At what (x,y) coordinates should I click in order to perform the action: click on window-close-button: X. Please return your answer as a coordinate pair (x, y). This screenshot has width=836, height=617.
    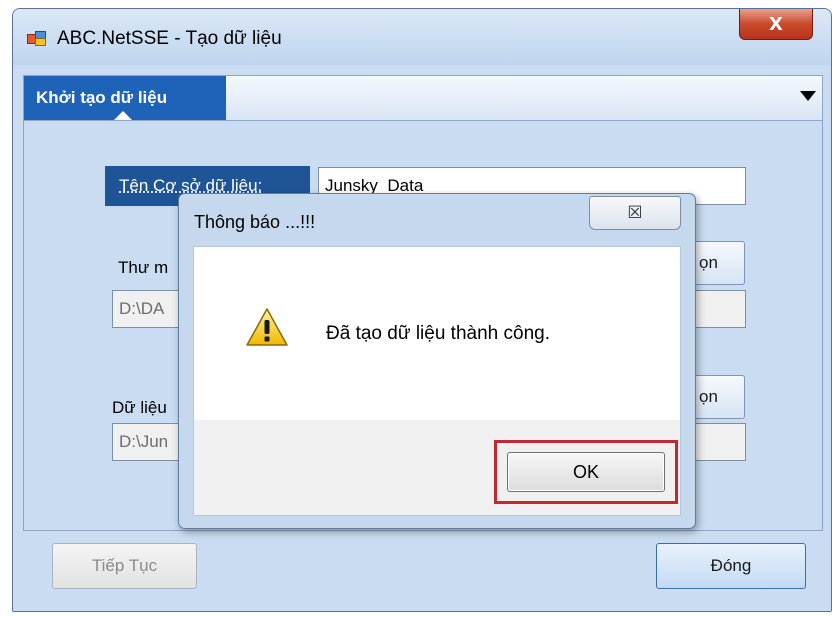
    Looking at the image, I should click on (776, 24).